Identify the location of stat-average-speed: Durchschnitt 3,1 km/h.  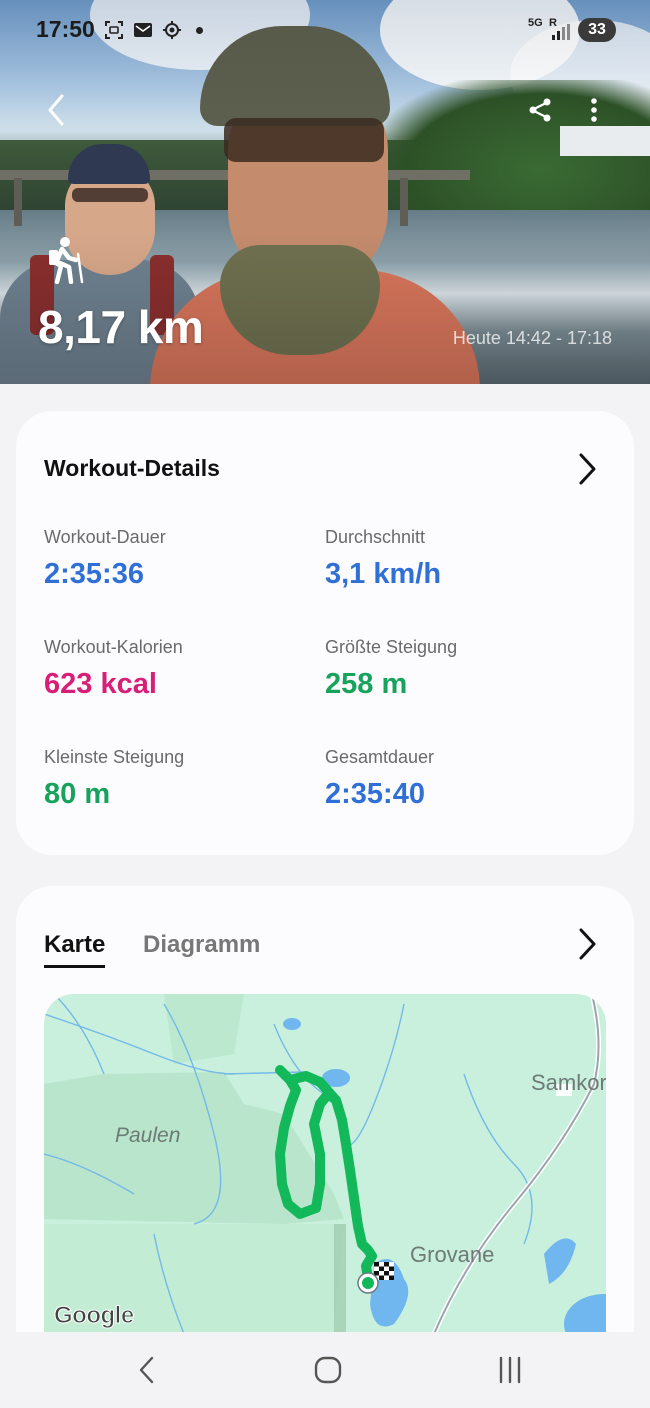
(455, 559).